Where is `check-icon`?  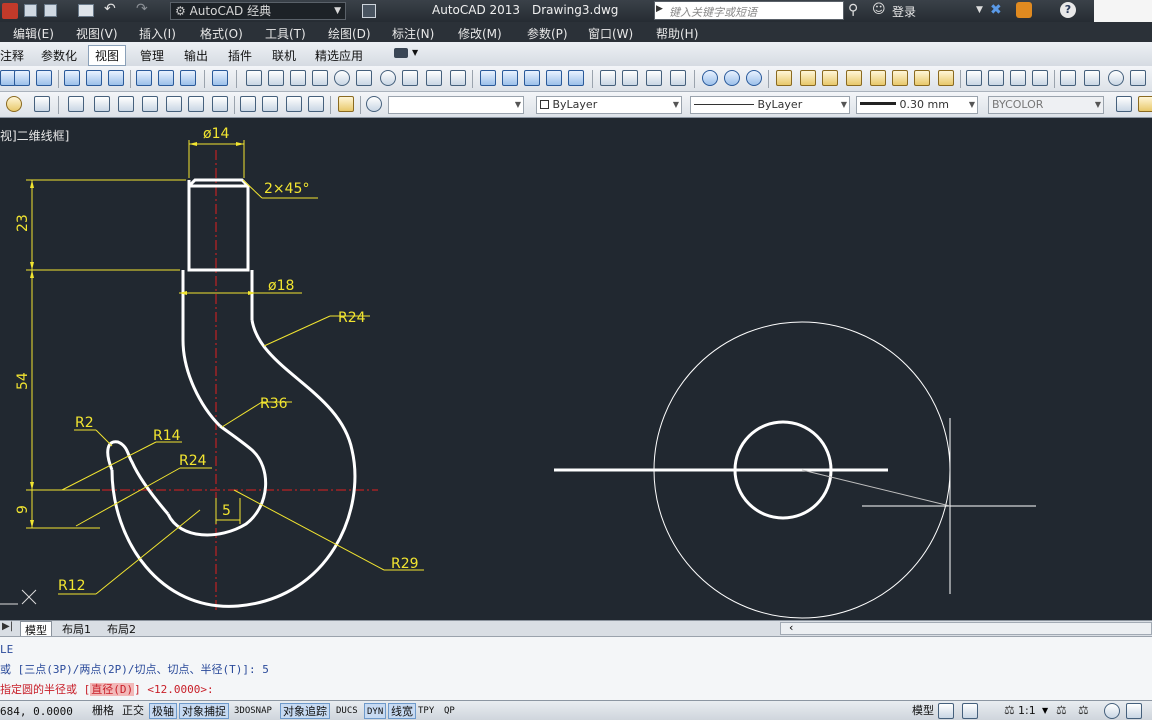
check-icon is located at coordinates (946, 78).